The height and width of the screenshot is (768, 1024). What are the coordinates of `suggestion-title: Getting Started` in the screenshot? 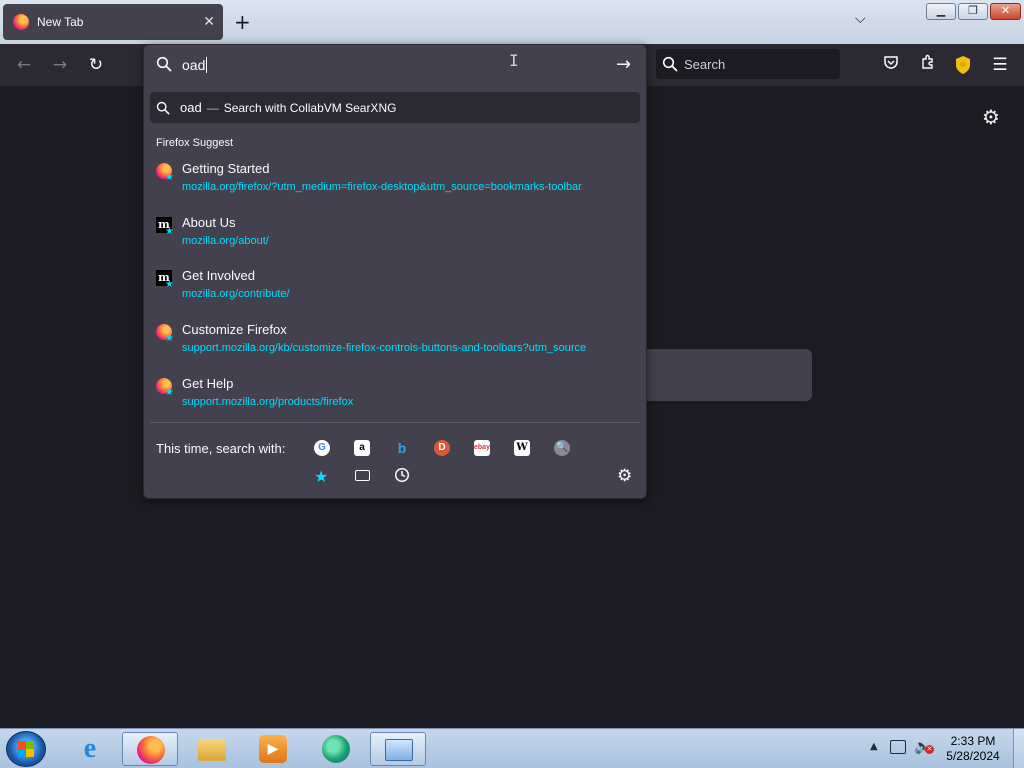 It's located at (226, 168).